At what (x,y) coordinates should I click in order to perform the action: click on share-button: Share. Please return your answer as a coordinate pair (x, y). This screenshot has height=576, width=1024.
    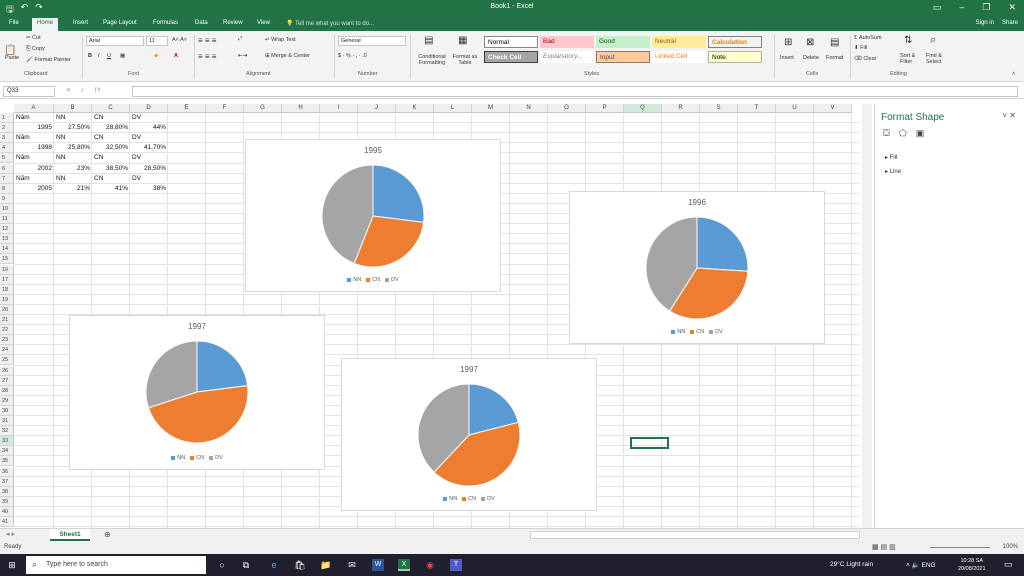
    Looking at the image, I should click on (1010, 23).